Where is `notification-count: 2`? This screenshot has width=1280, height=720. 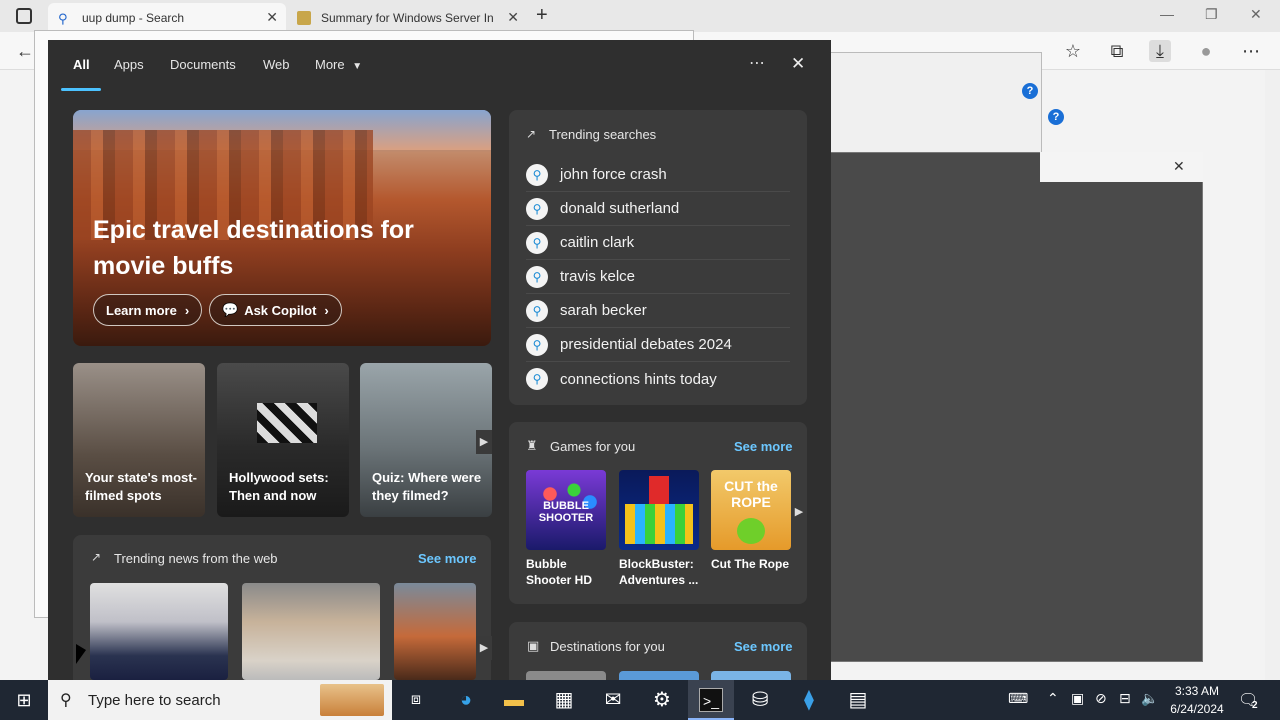 notification-count: 2 is located at coordinates (1255, 705).